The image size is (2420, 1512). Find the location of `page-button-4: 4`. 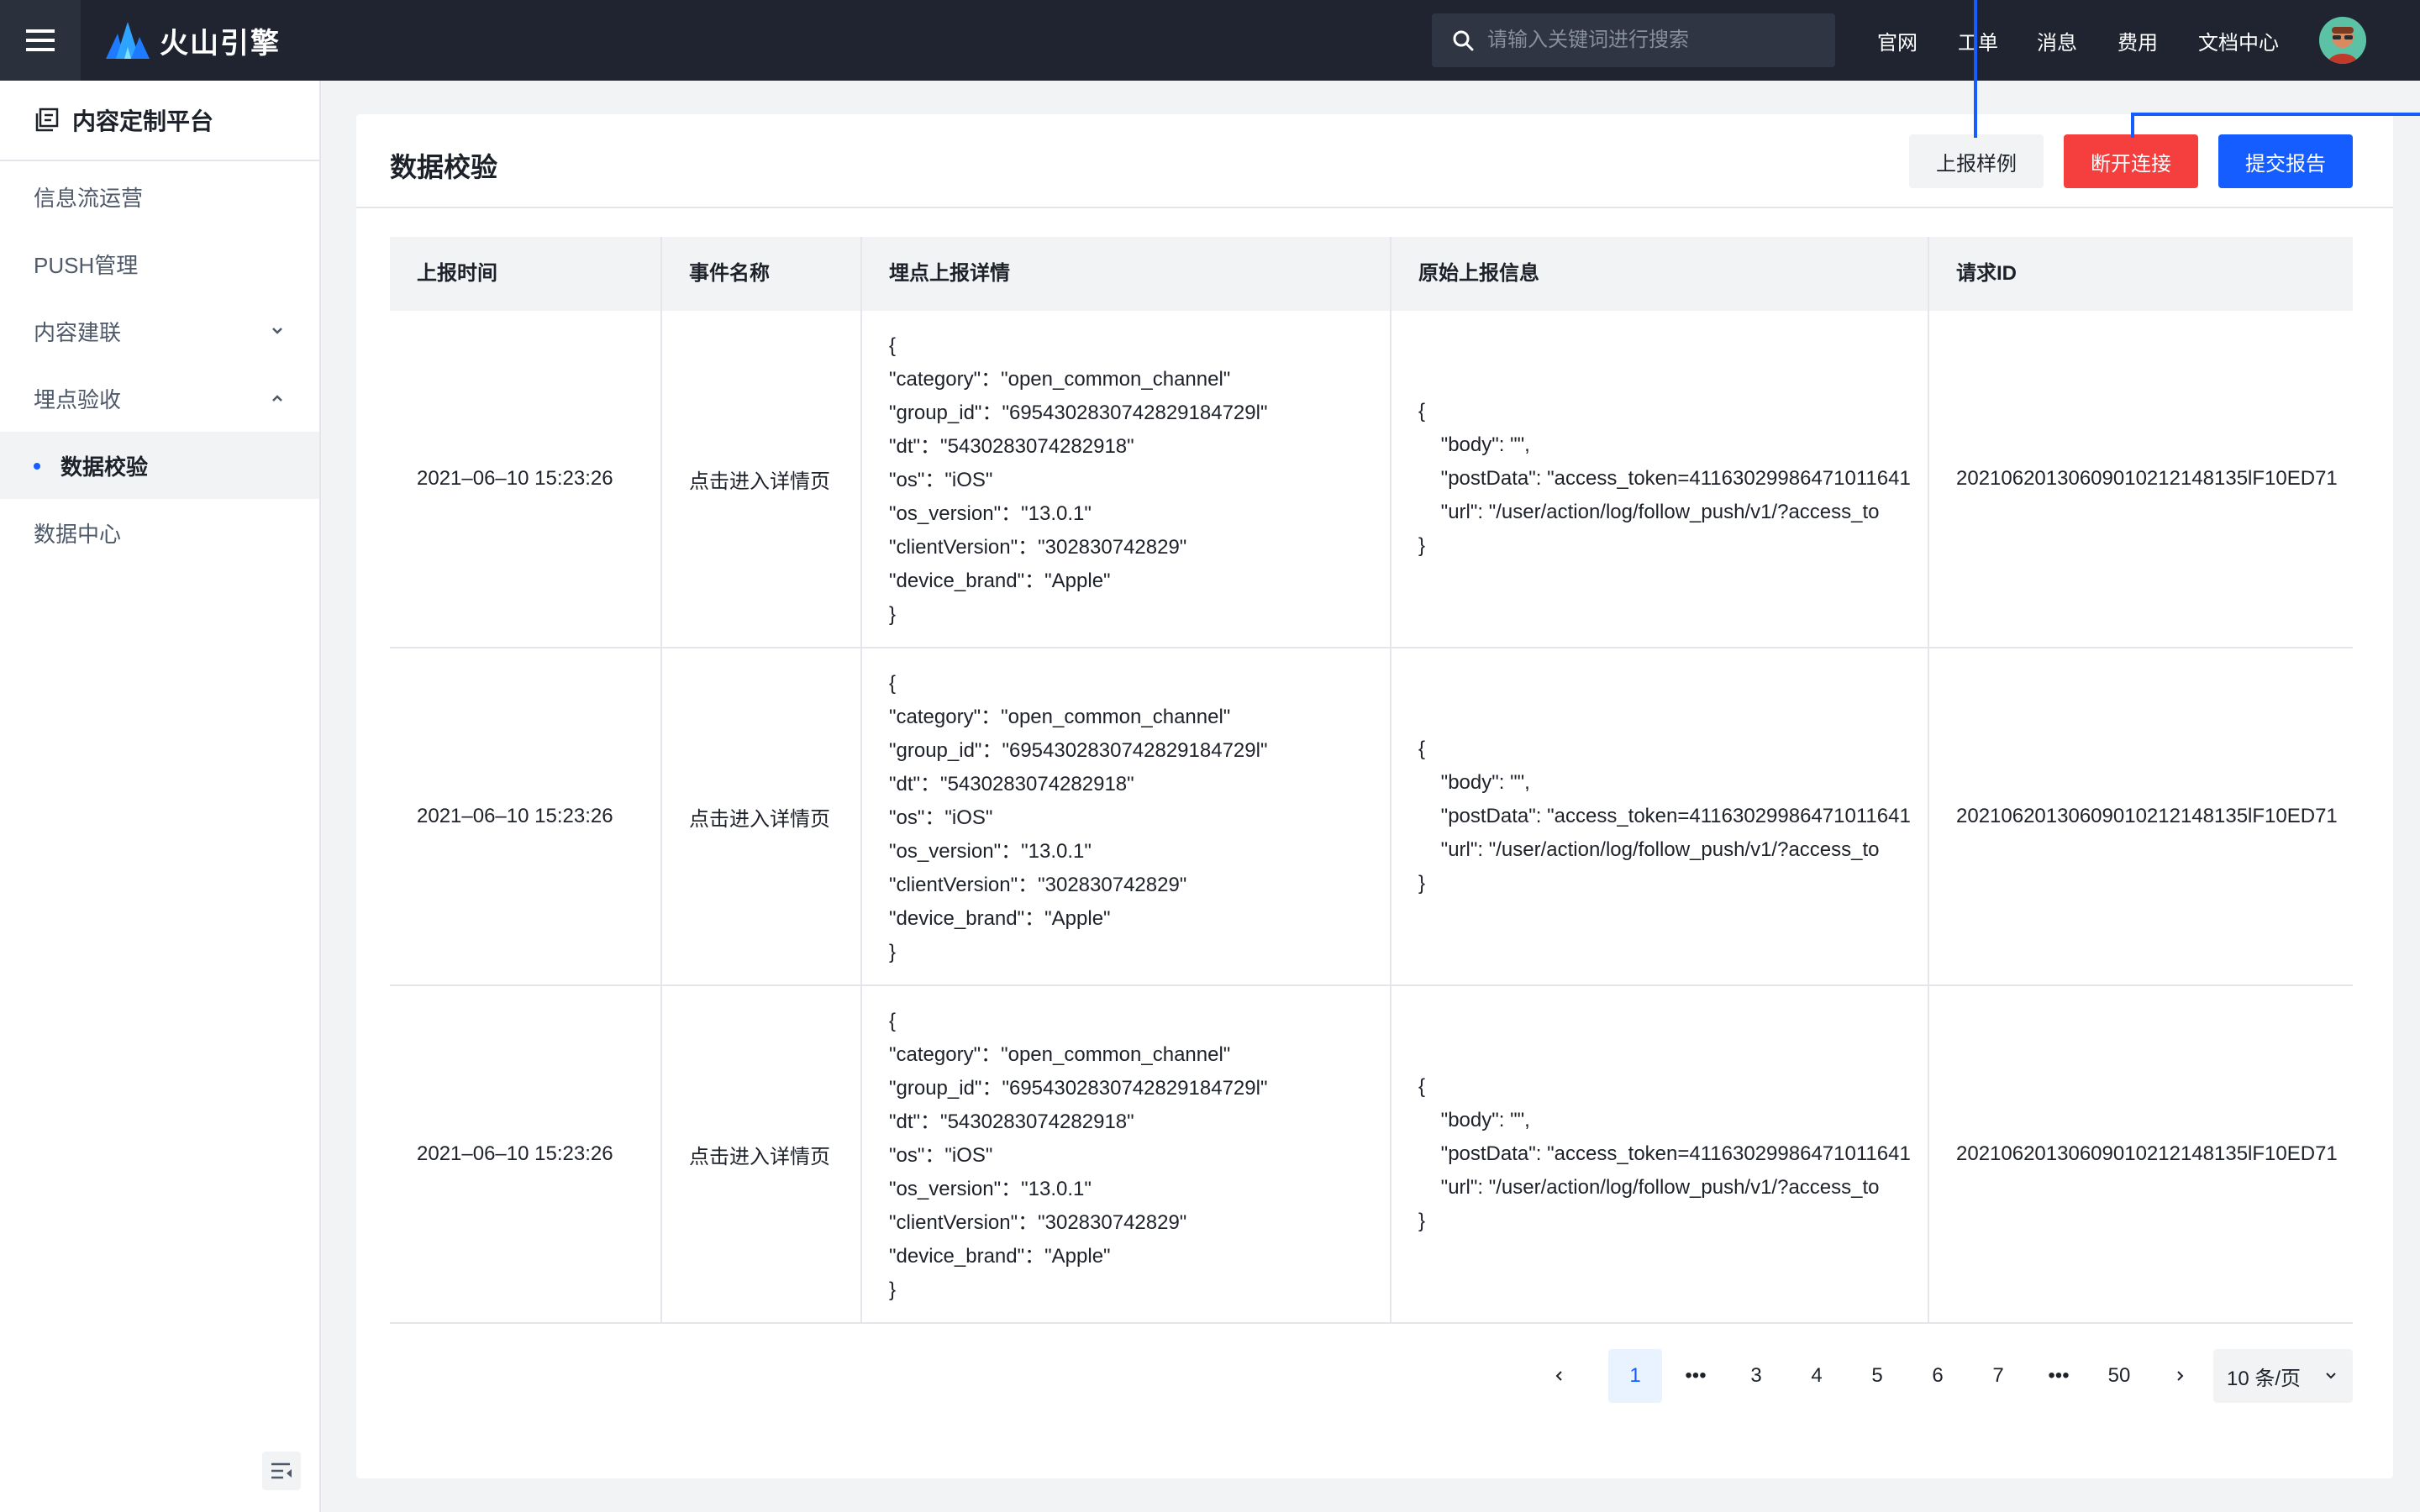

page-button-4: 4 is located at coordinates (1817, 1376).